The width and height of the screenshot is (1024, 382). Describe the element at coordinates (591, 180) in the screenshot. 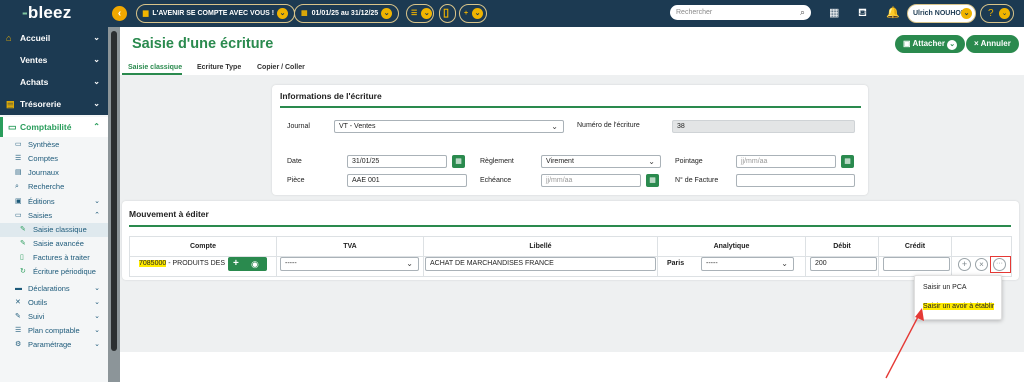

I see `echeance-input: jj/mm/aa` at that location.